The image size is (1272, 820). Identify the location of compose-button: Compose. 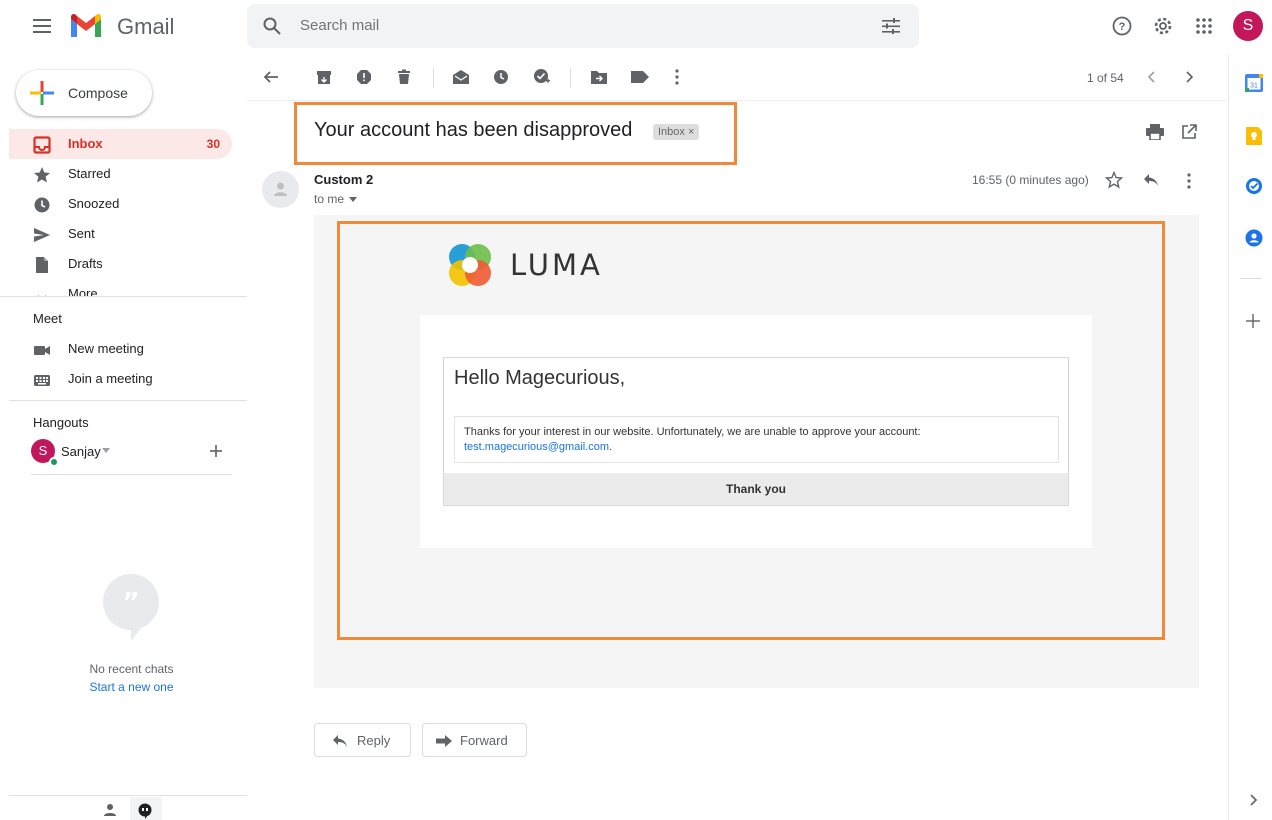
(84, 93).